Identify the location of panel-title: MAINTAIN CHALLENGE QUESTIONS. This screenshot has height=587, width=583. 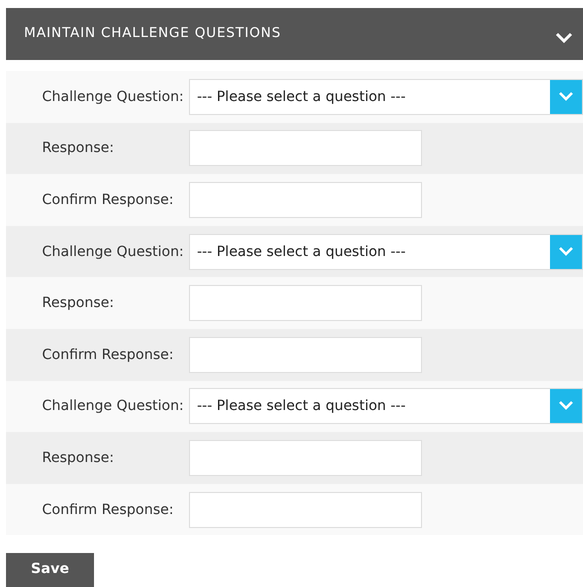
(153, 33).